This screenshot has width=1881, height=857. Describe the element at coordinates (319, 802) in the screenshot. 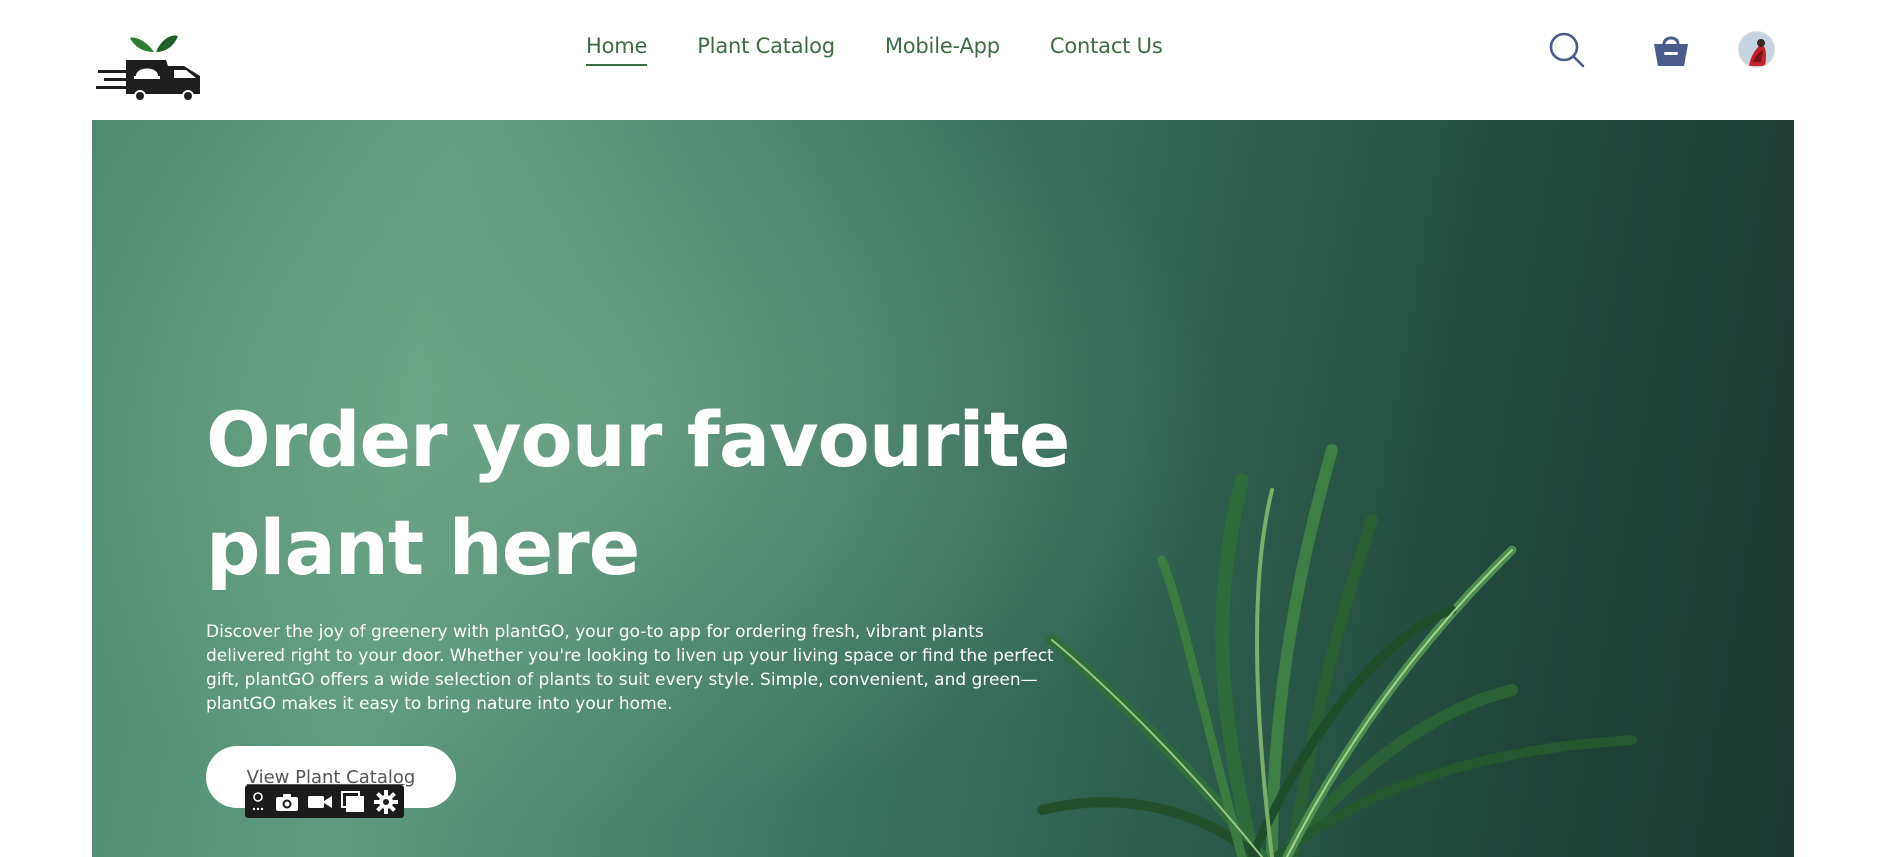

I see `video-icon` at that location.